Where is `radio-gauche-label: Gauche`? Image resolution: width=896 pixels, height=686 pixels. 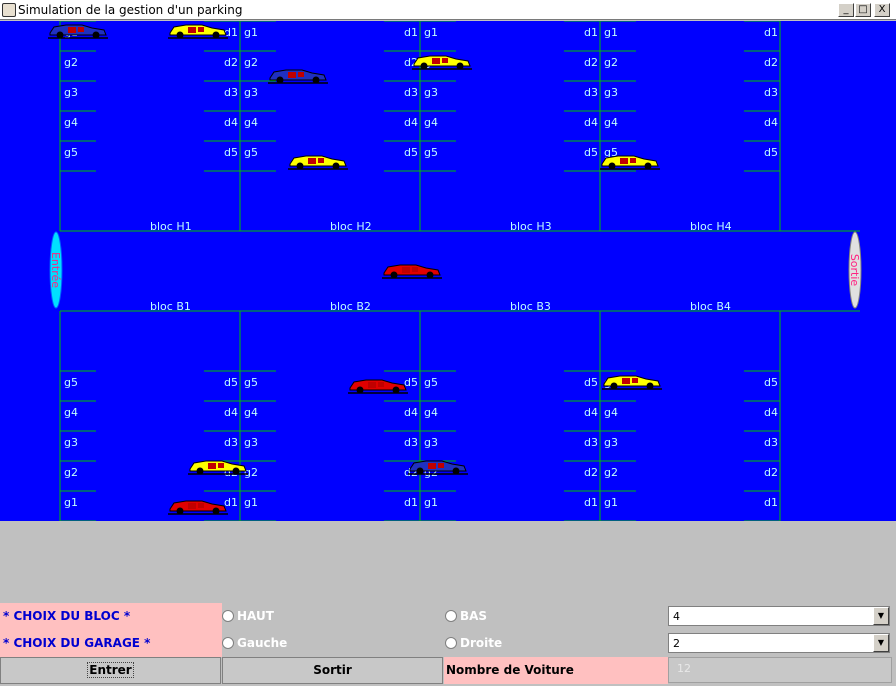
radio-gauche-label: Gauche is located at coordinates (262, 643).